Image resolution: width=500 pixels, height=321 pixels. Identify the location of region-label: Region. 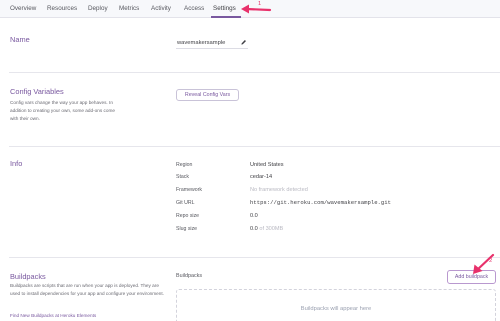
(184, 165).